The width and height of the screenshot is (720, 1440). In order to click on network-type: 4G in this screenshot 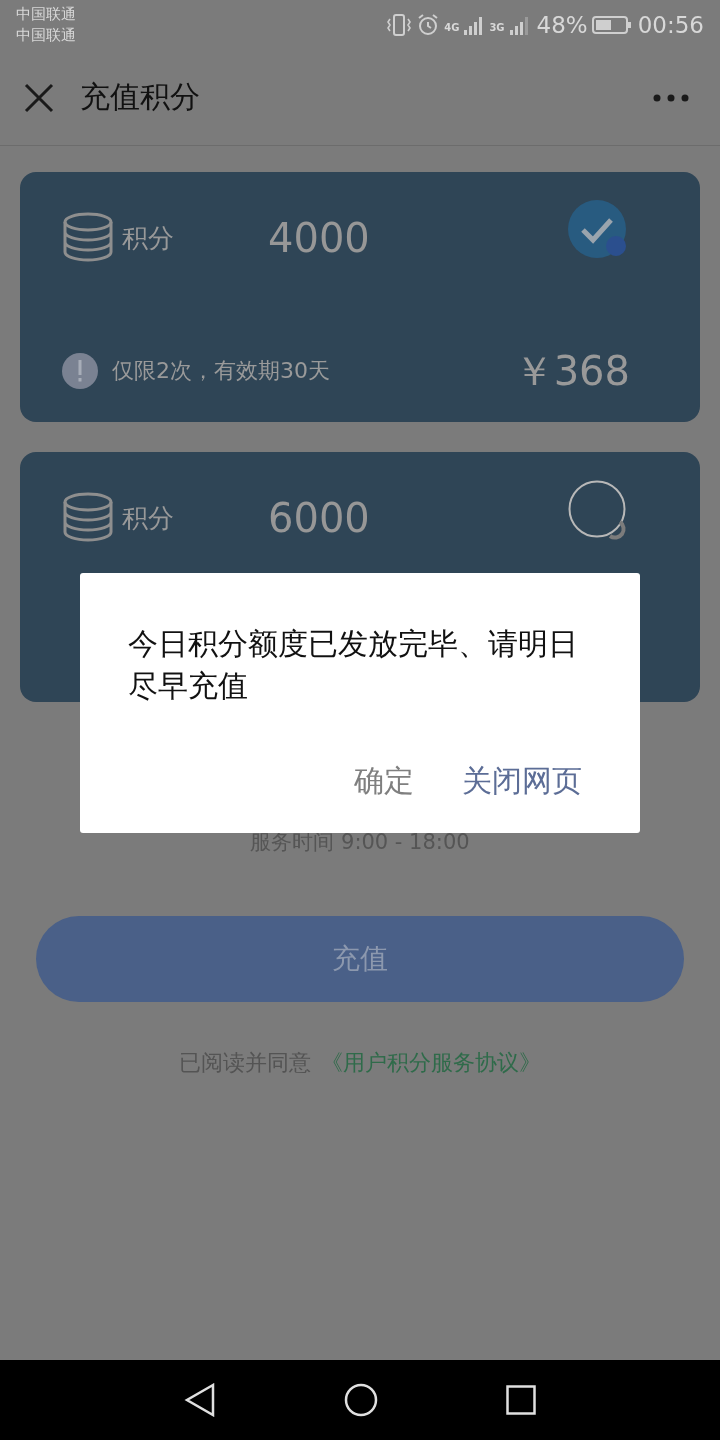, I will do `click(452, 27)`.